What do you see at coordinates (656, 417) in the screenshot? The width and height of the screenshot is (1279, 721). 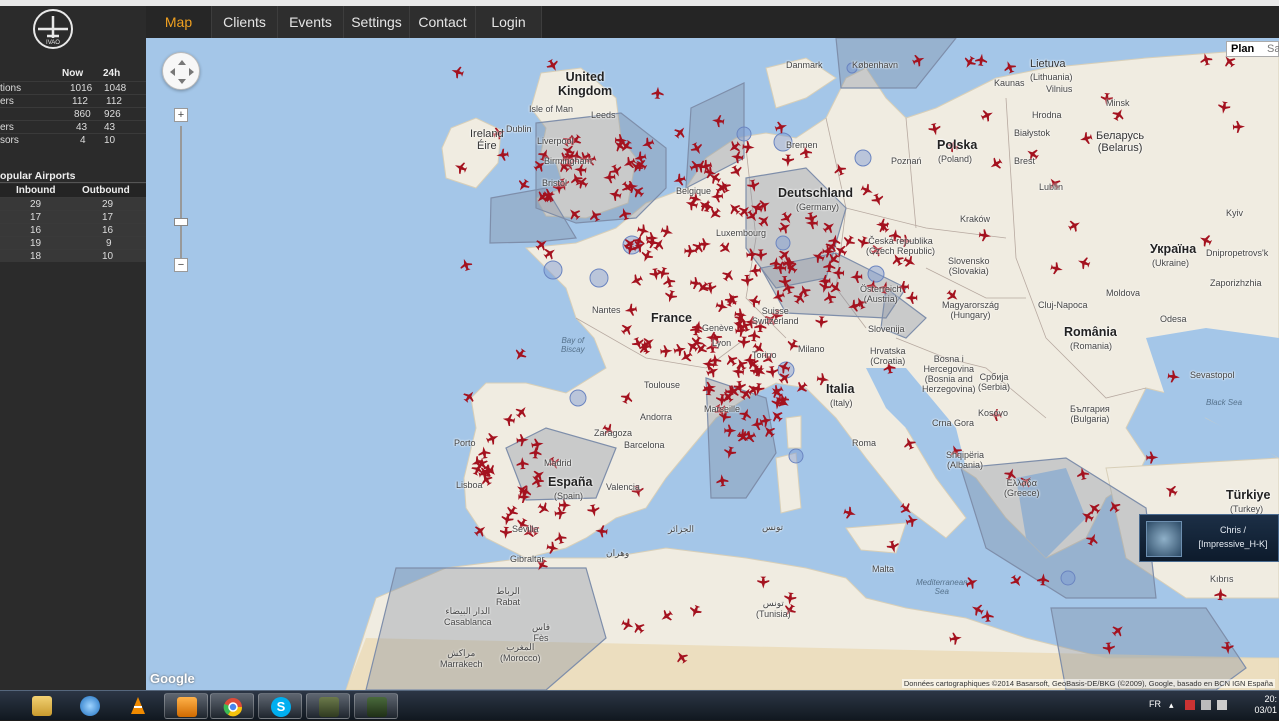 I see `label-andorra: Andorra` at bounding box center [656, 417].